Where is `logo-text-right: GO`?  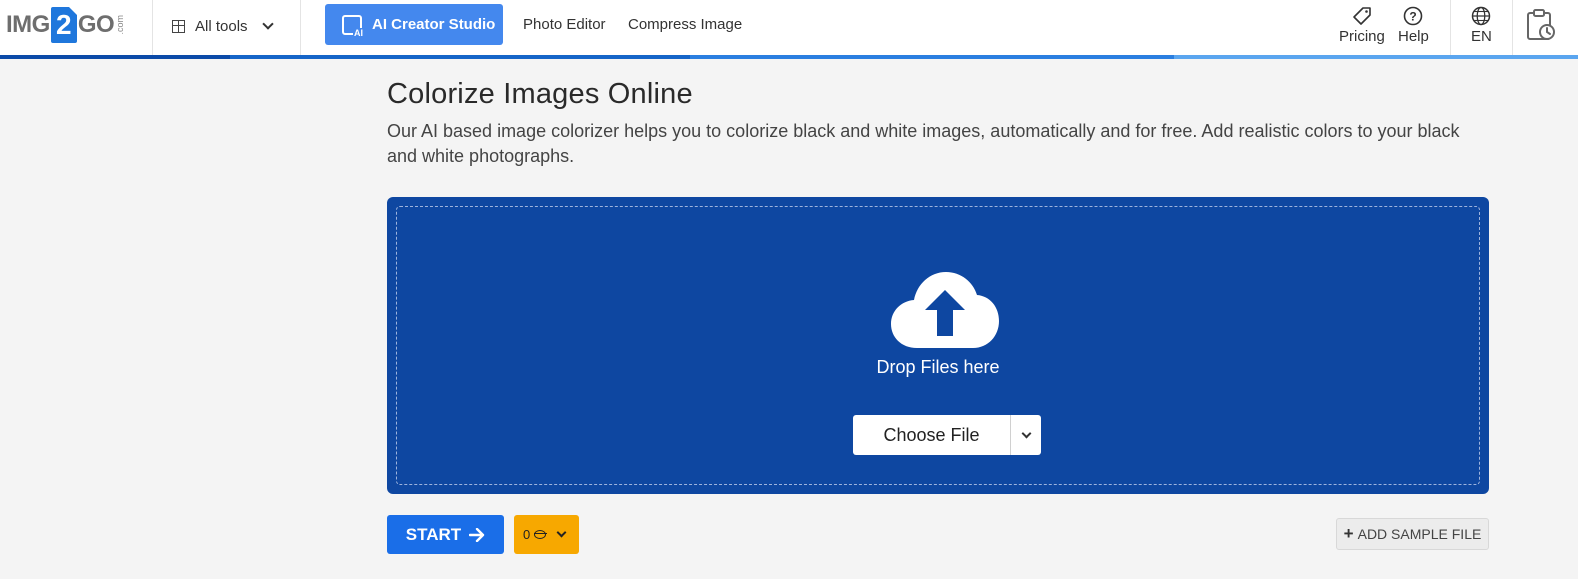
logo-text-right: GO is located at coordinates (96, 24).